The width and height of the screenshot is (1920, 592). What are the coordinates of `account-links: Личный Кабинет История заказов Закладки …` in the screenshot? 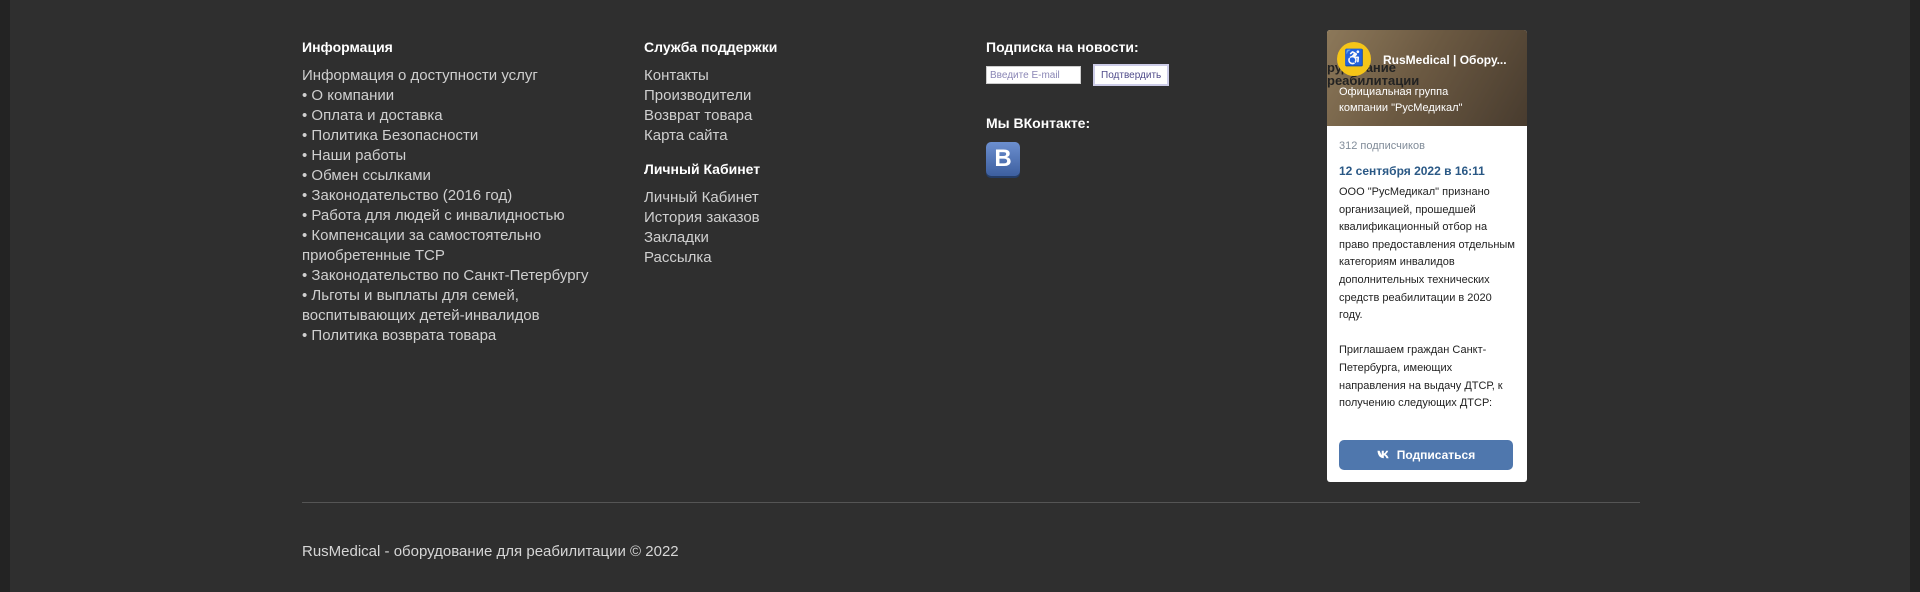 It's located at (794, 228).